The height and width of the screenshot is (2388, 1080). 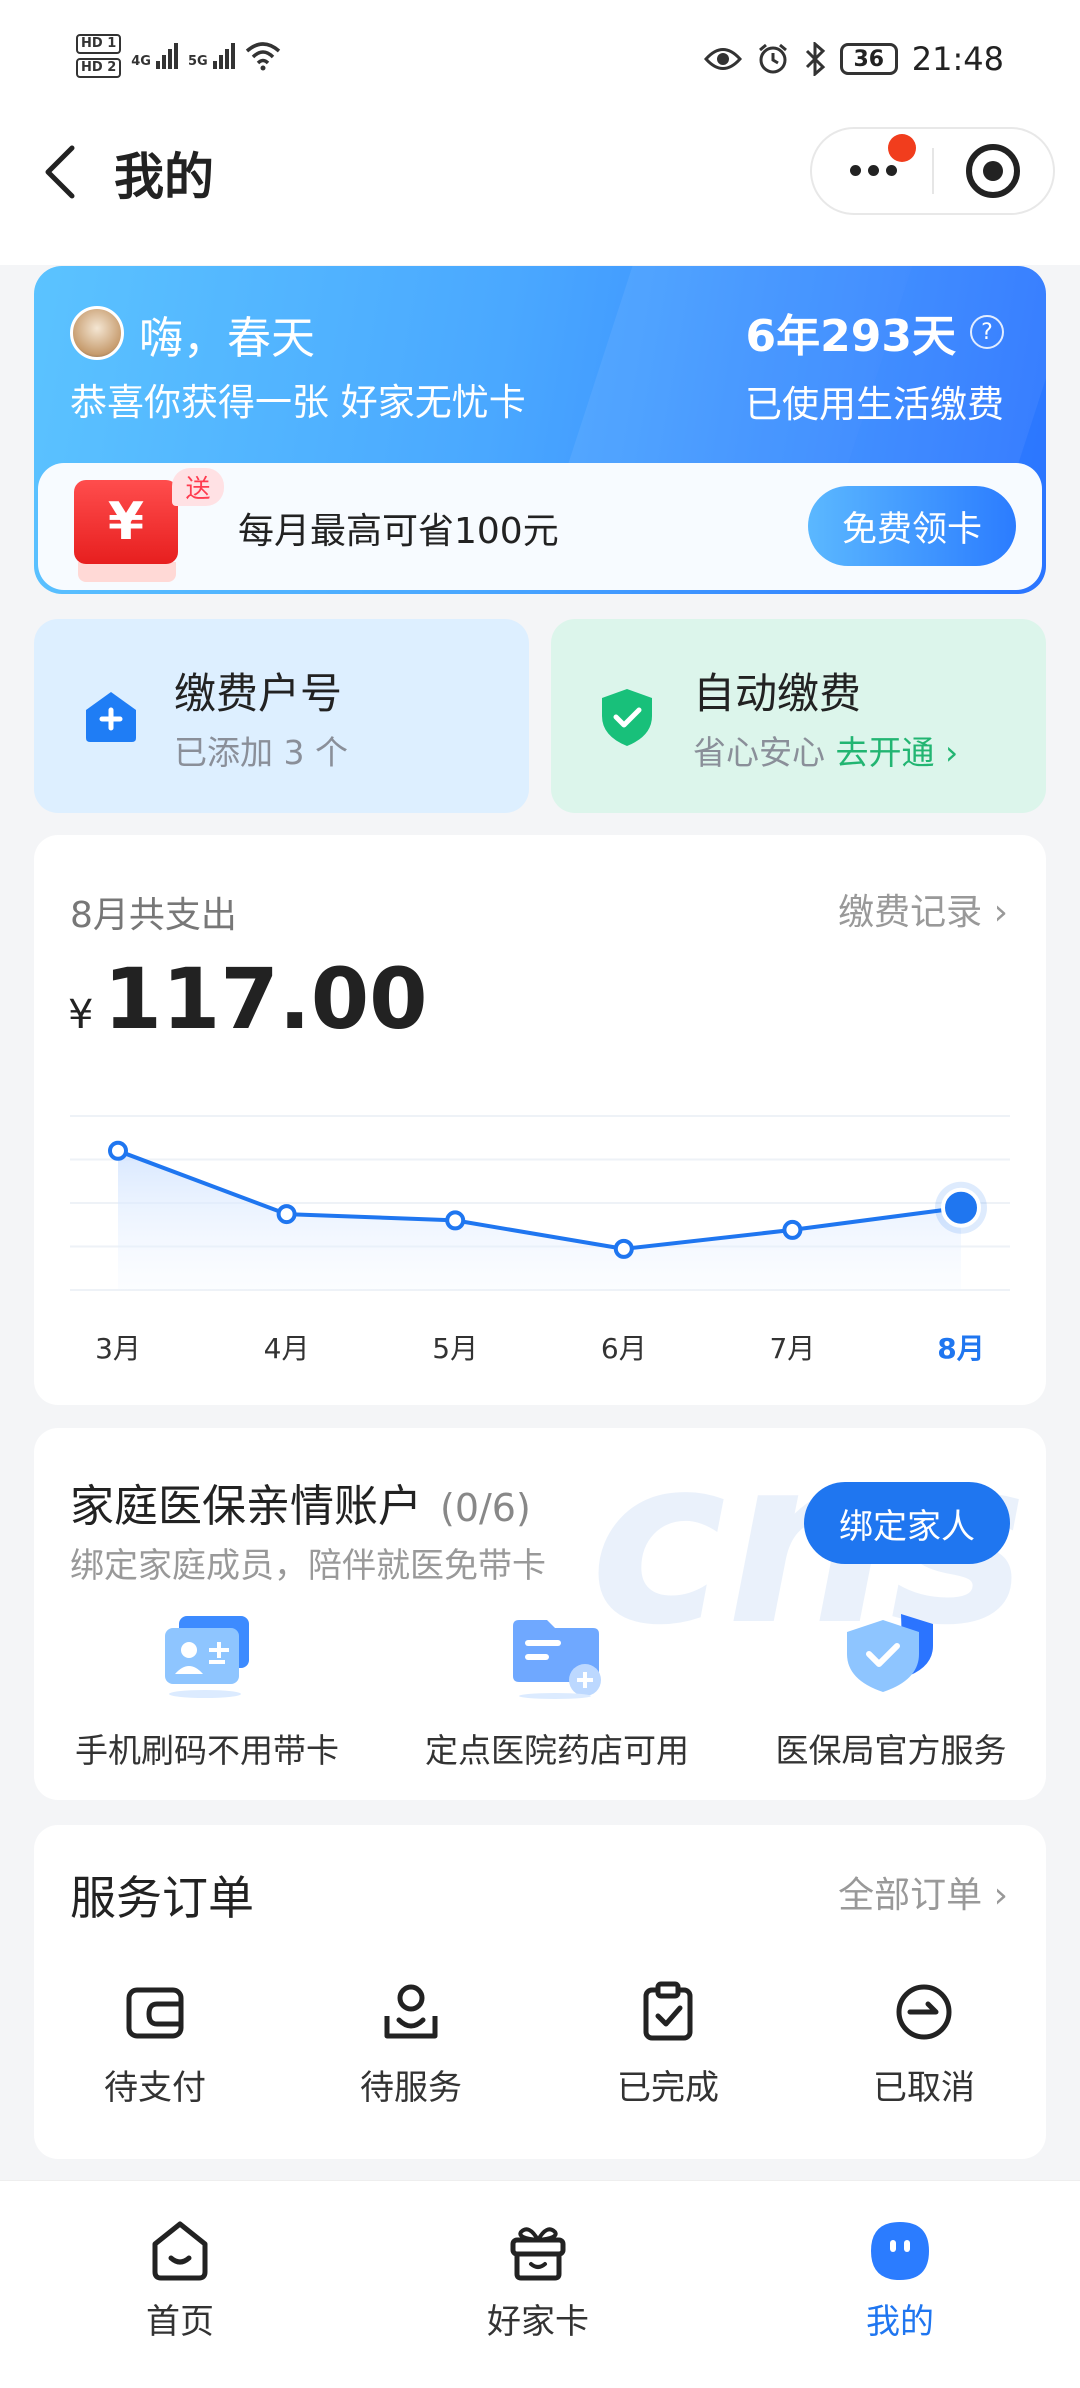 What do you see at coordinates (99, 44) in the screenshot?
I see `hd1-badge: HD 1` at bounding box center [99, 44].